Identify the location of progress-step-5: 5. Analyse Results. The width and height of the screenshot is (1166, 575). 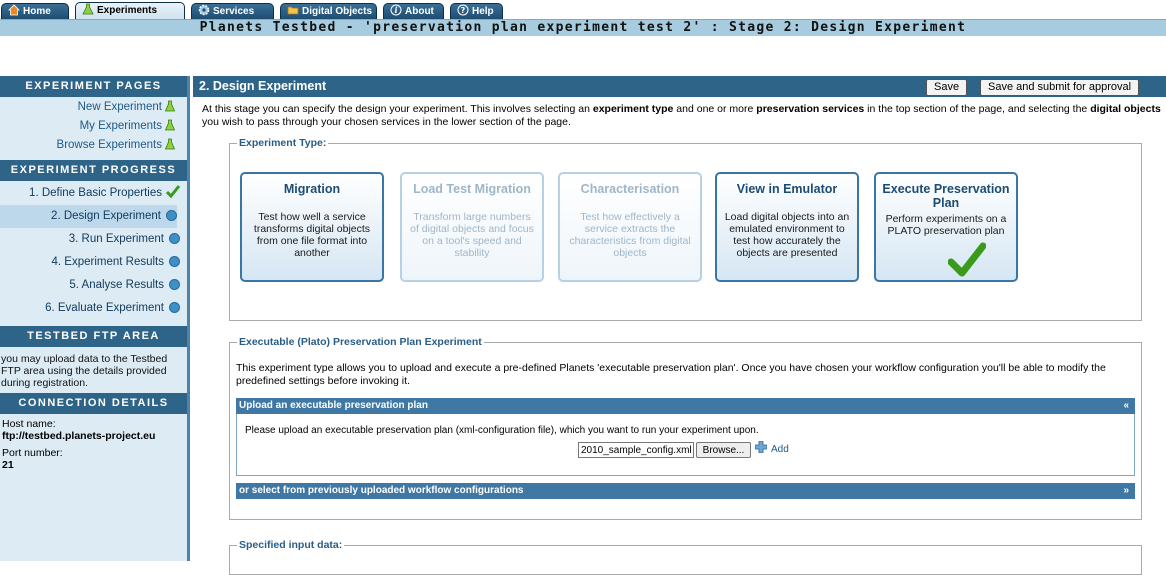
(93, 285).